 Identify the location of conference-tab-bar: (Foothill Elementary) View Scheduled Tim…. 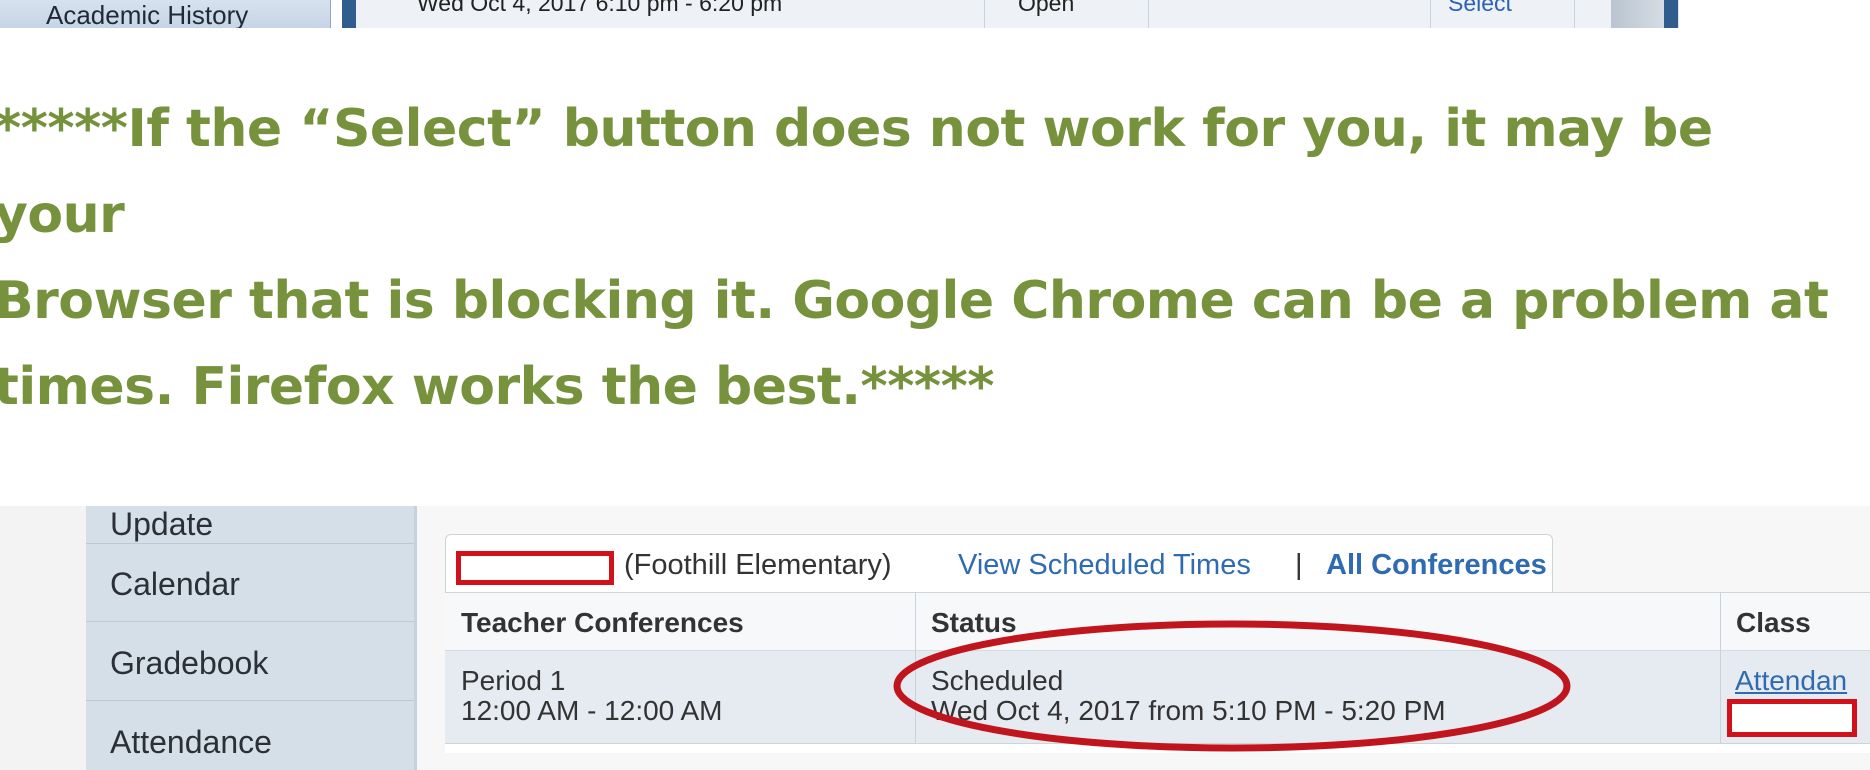
(999, 563).